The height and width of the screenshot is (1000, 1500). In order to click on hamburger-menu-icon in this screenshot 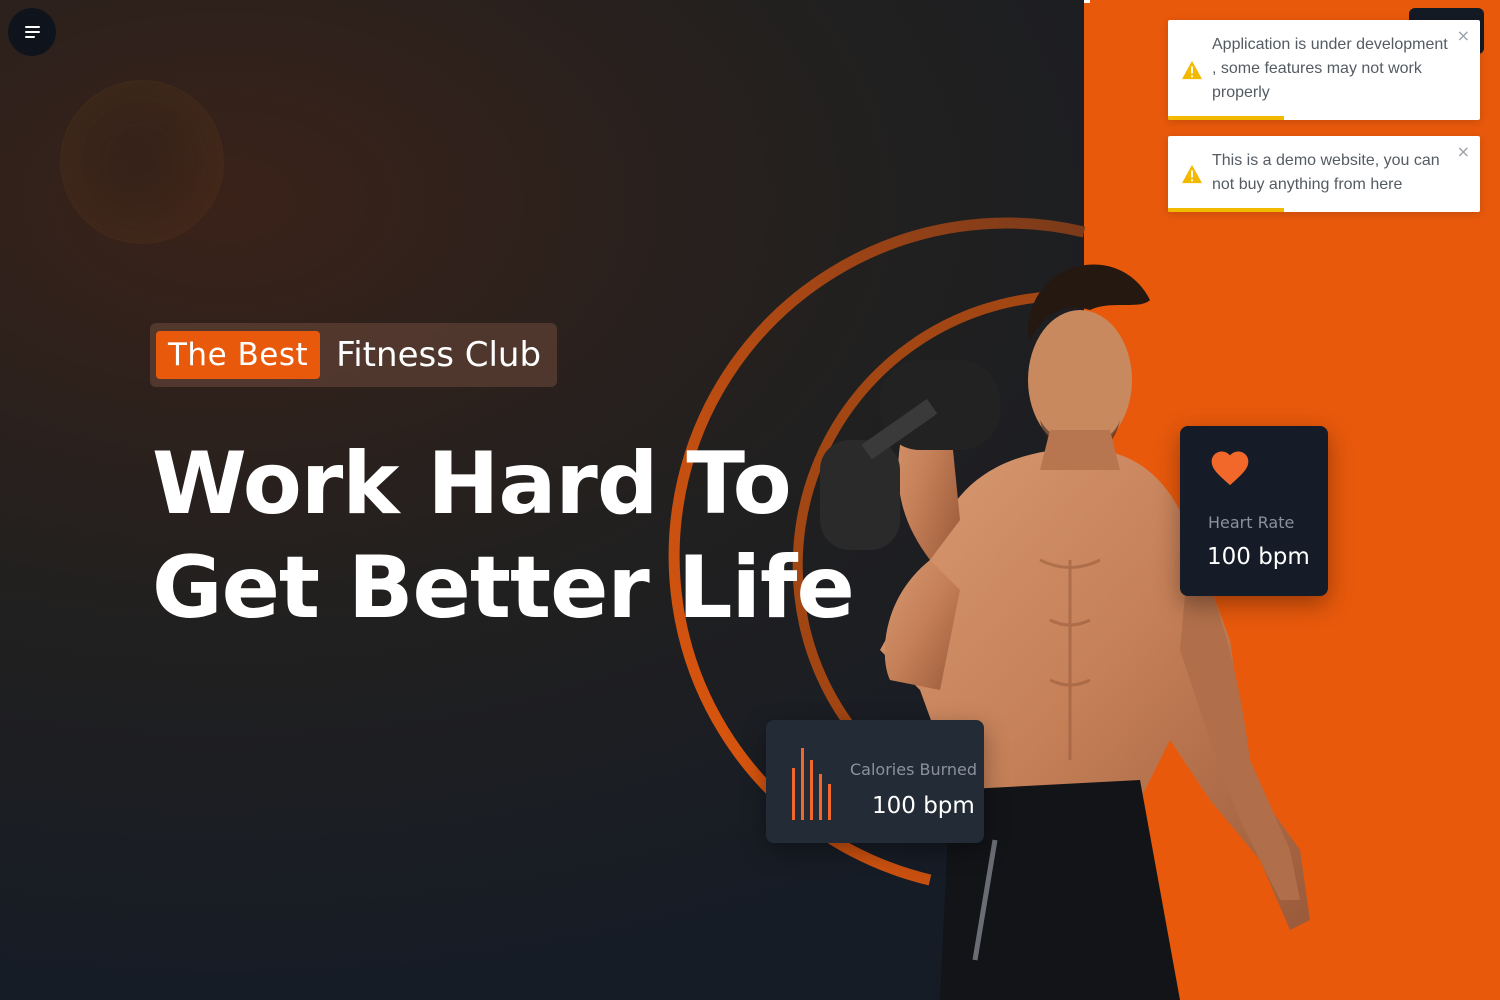, I will do `click(32, 32)`.